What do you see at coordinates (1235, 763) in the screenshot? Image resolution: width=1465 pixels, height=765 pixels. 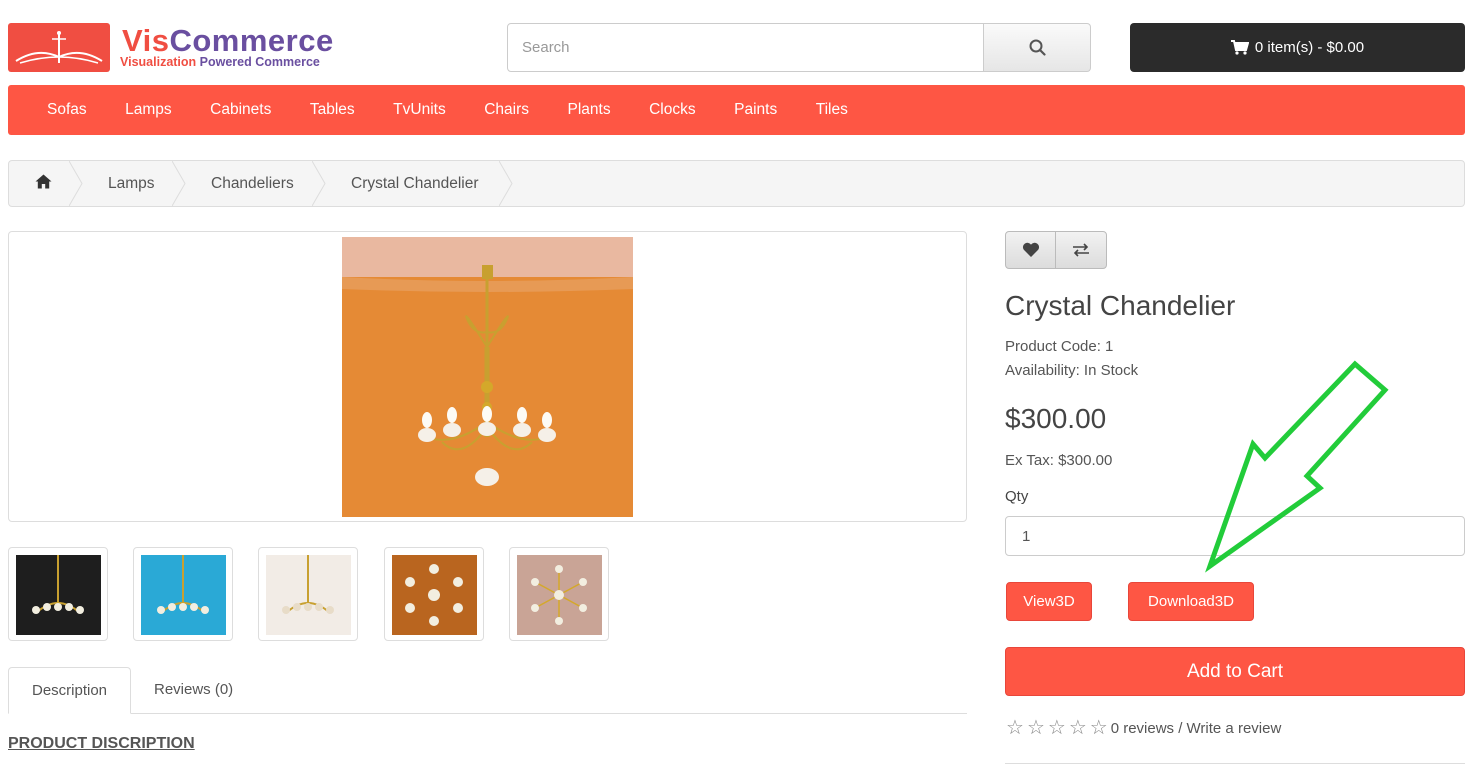 I see `divider` at bounding box center [1235, 763].